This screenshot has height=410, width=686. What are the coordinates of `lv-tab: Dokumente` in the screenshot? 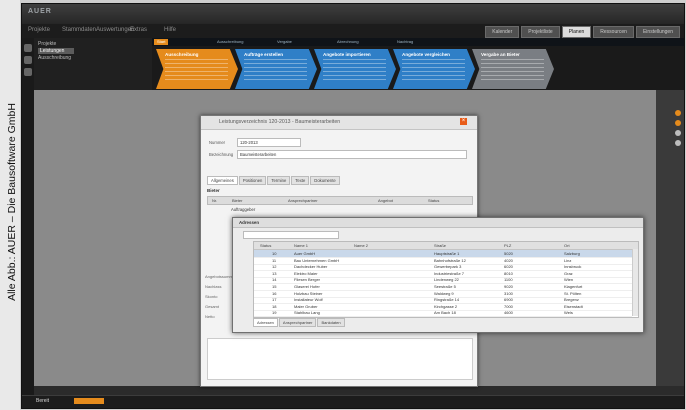 It's located at (325, 180).